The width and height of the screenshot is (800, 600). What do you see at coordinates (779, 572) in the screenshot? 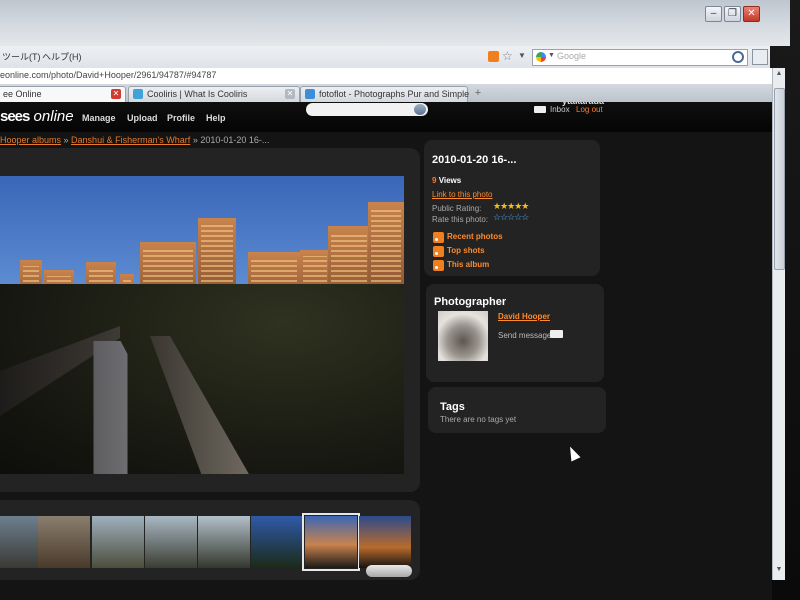
I see `scroll-down-icon: ▼` at bounding box center [779, 572].